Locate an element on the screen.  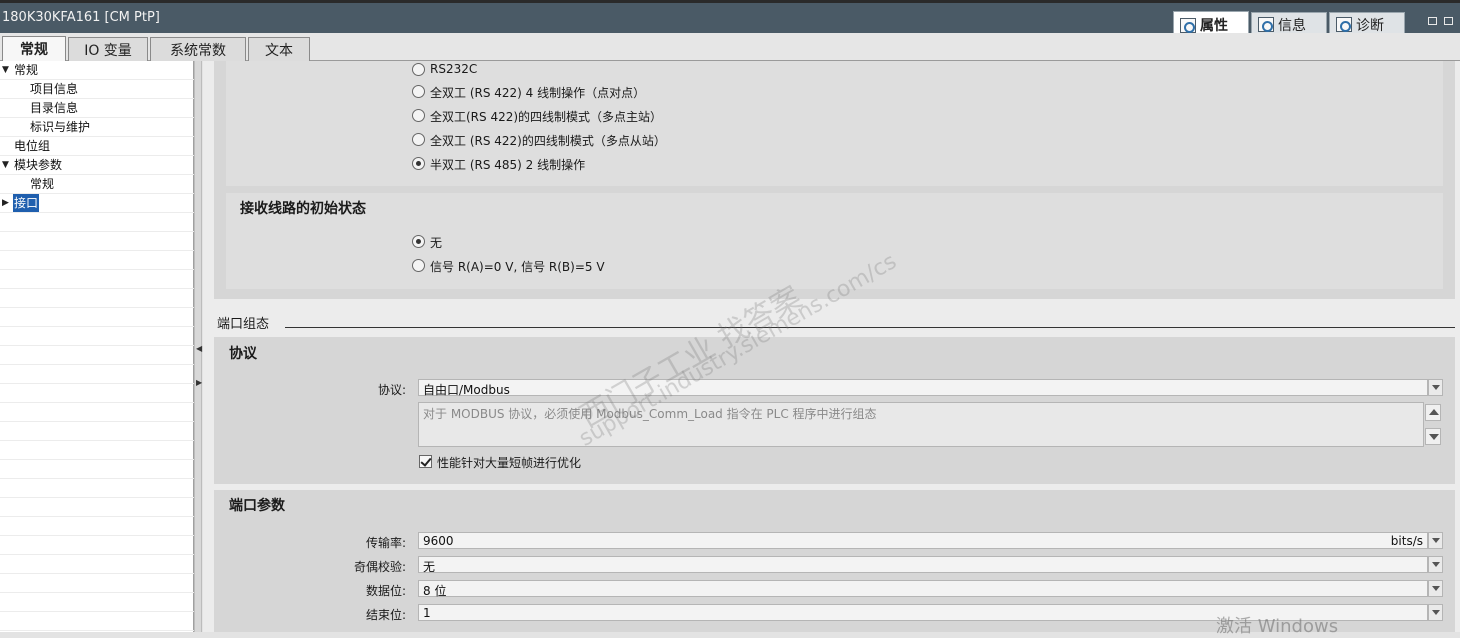
section-divider is located at coordinates (870, 327).